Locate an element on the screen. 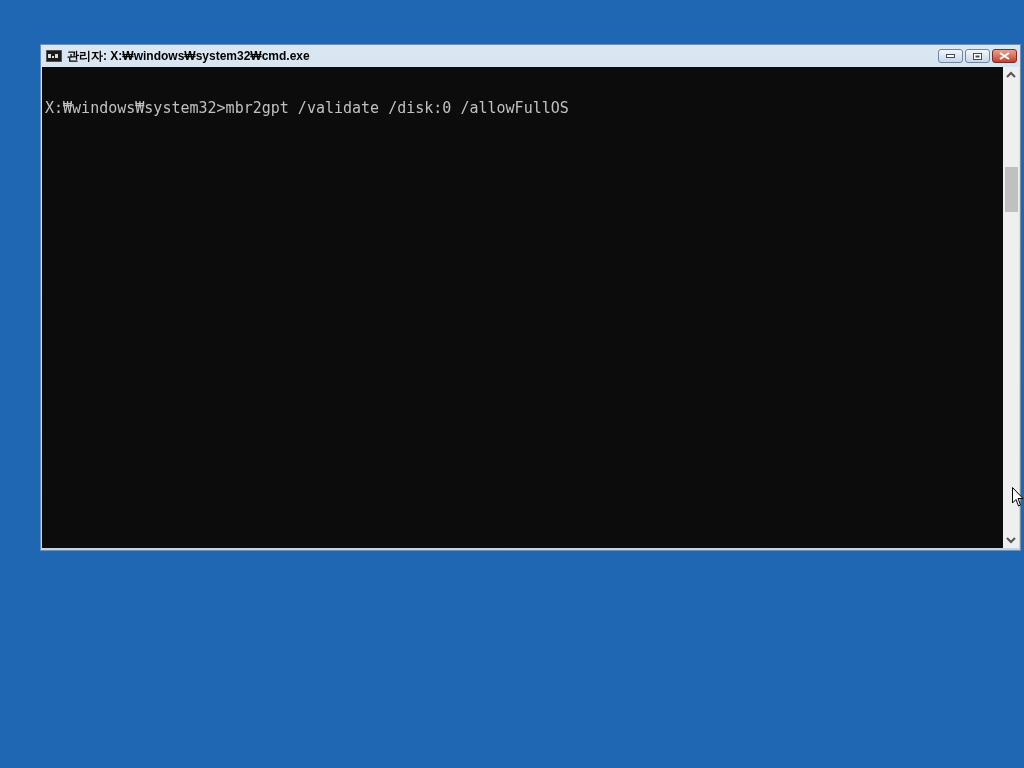  close-icon is located at coordinates (1004, 56).